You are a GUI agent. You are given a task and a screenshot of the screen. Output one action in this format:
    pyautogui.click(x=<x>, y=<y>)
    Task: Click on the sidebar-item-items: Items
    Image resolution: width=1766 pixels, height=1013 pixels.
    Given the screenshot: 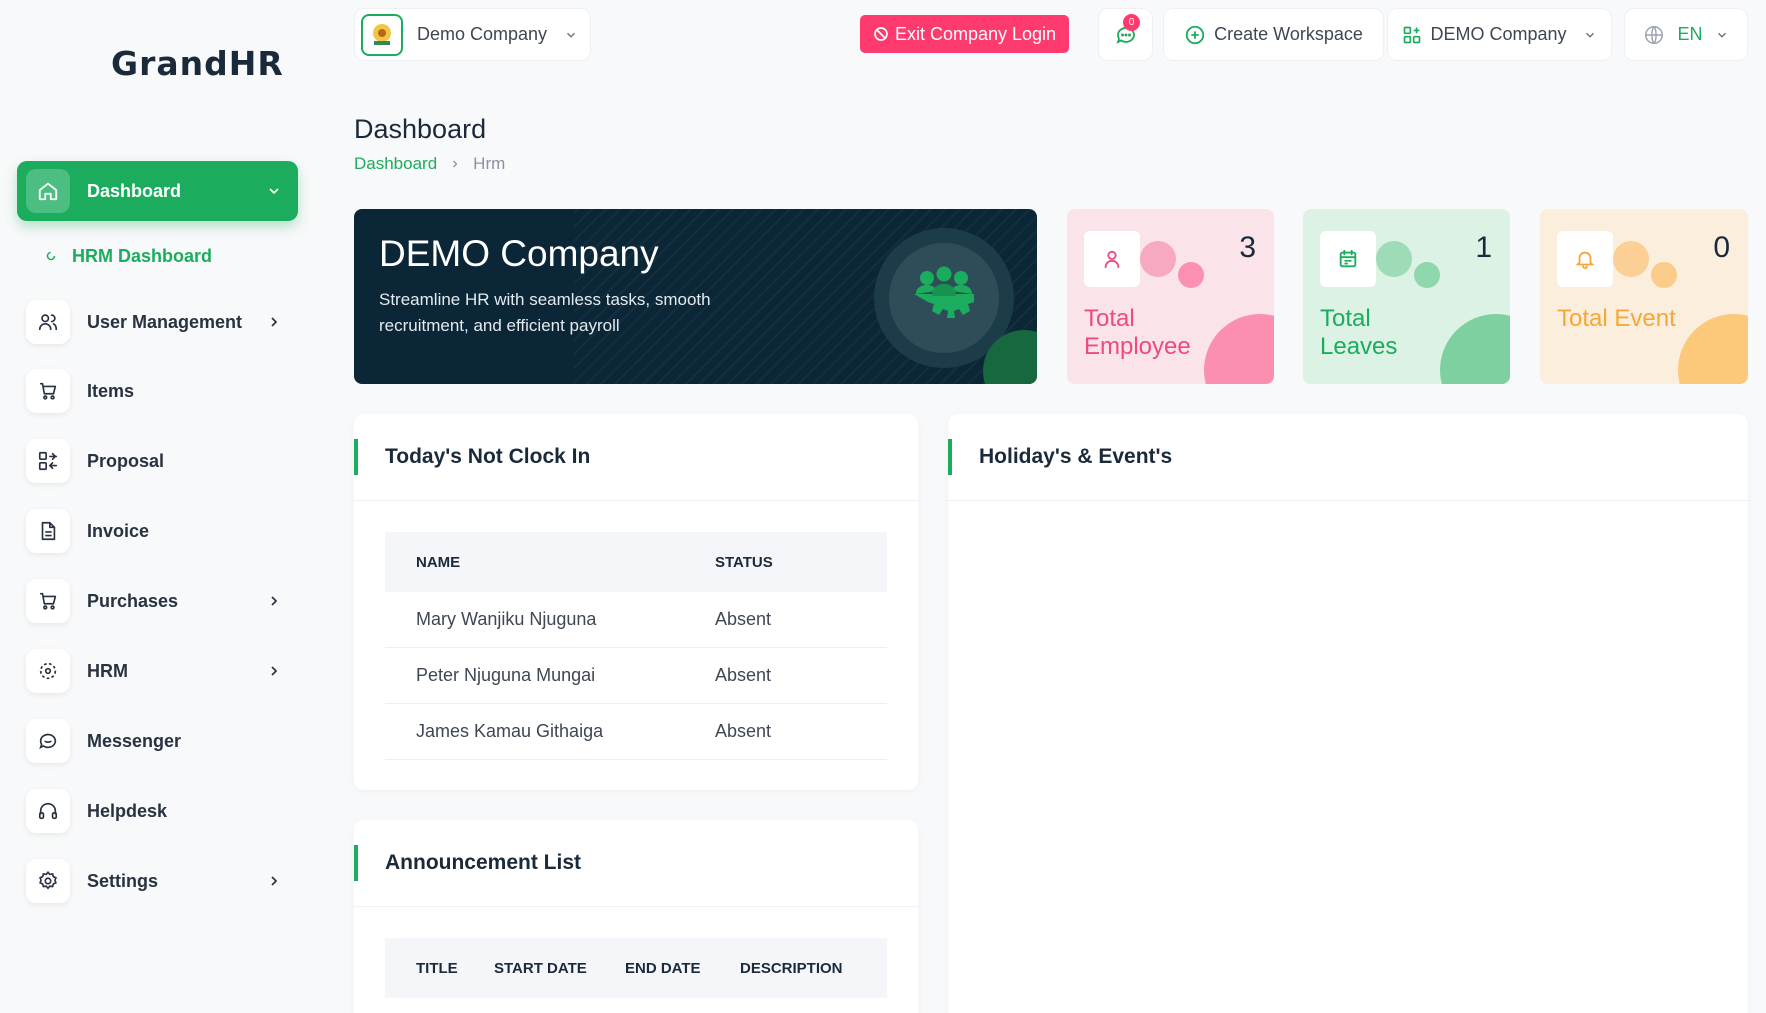 What is the action you would take?
    pyautogui.click(x=157, y=391)
    